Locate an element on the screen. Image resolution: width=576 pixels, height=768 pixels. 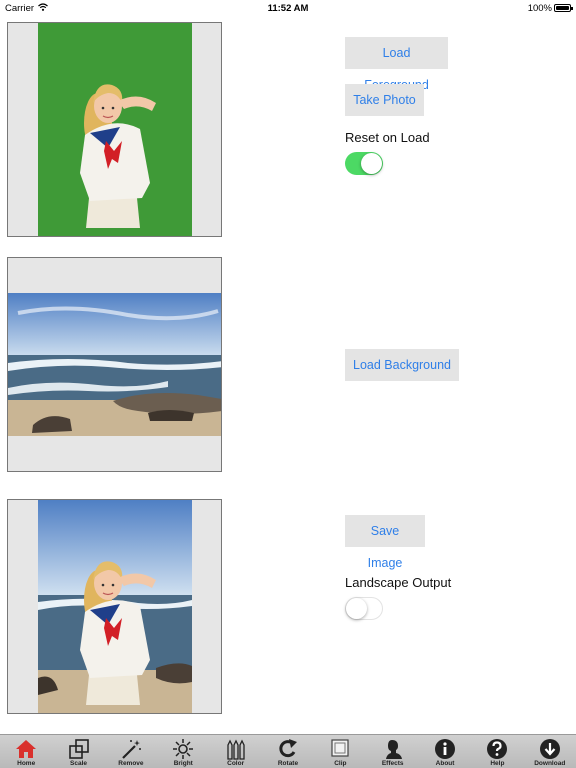
tab-label: Color is located at coordinates (236, 763).